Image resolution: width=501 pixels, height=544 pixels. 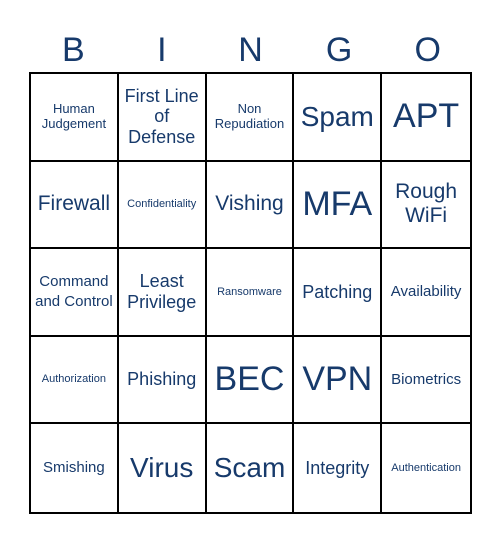 I want to click on header-letter-o: O, so click(x=427, y=50).